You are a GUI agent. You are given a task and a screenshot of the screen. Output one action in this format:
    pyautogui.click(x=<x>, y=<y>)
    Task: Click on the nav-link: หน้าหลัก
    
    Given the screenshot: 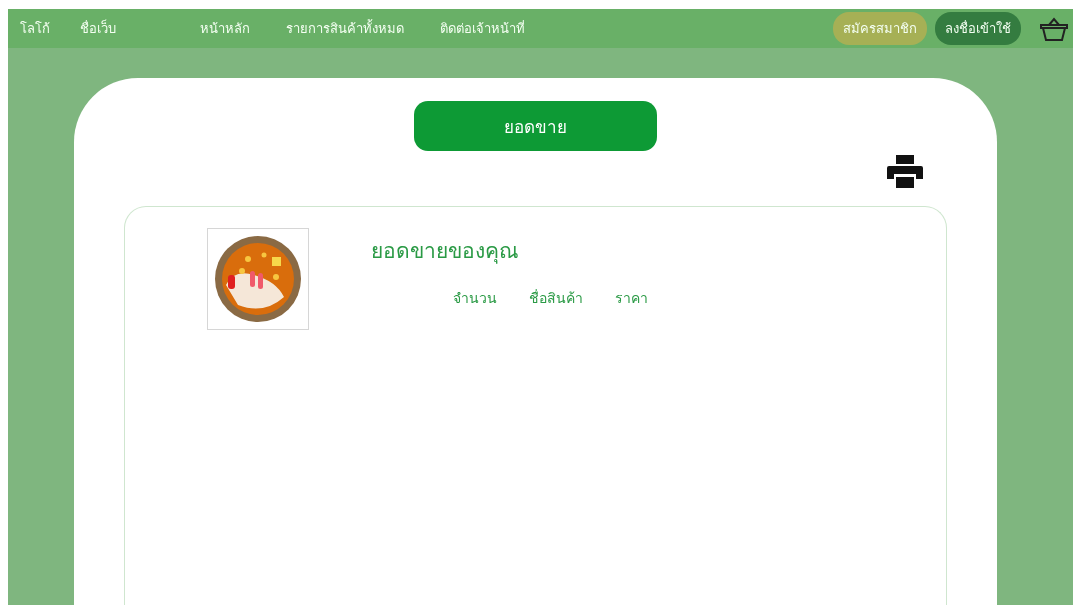 What is the action you would take?
    pyautogui.click(x=225, y=28)
    